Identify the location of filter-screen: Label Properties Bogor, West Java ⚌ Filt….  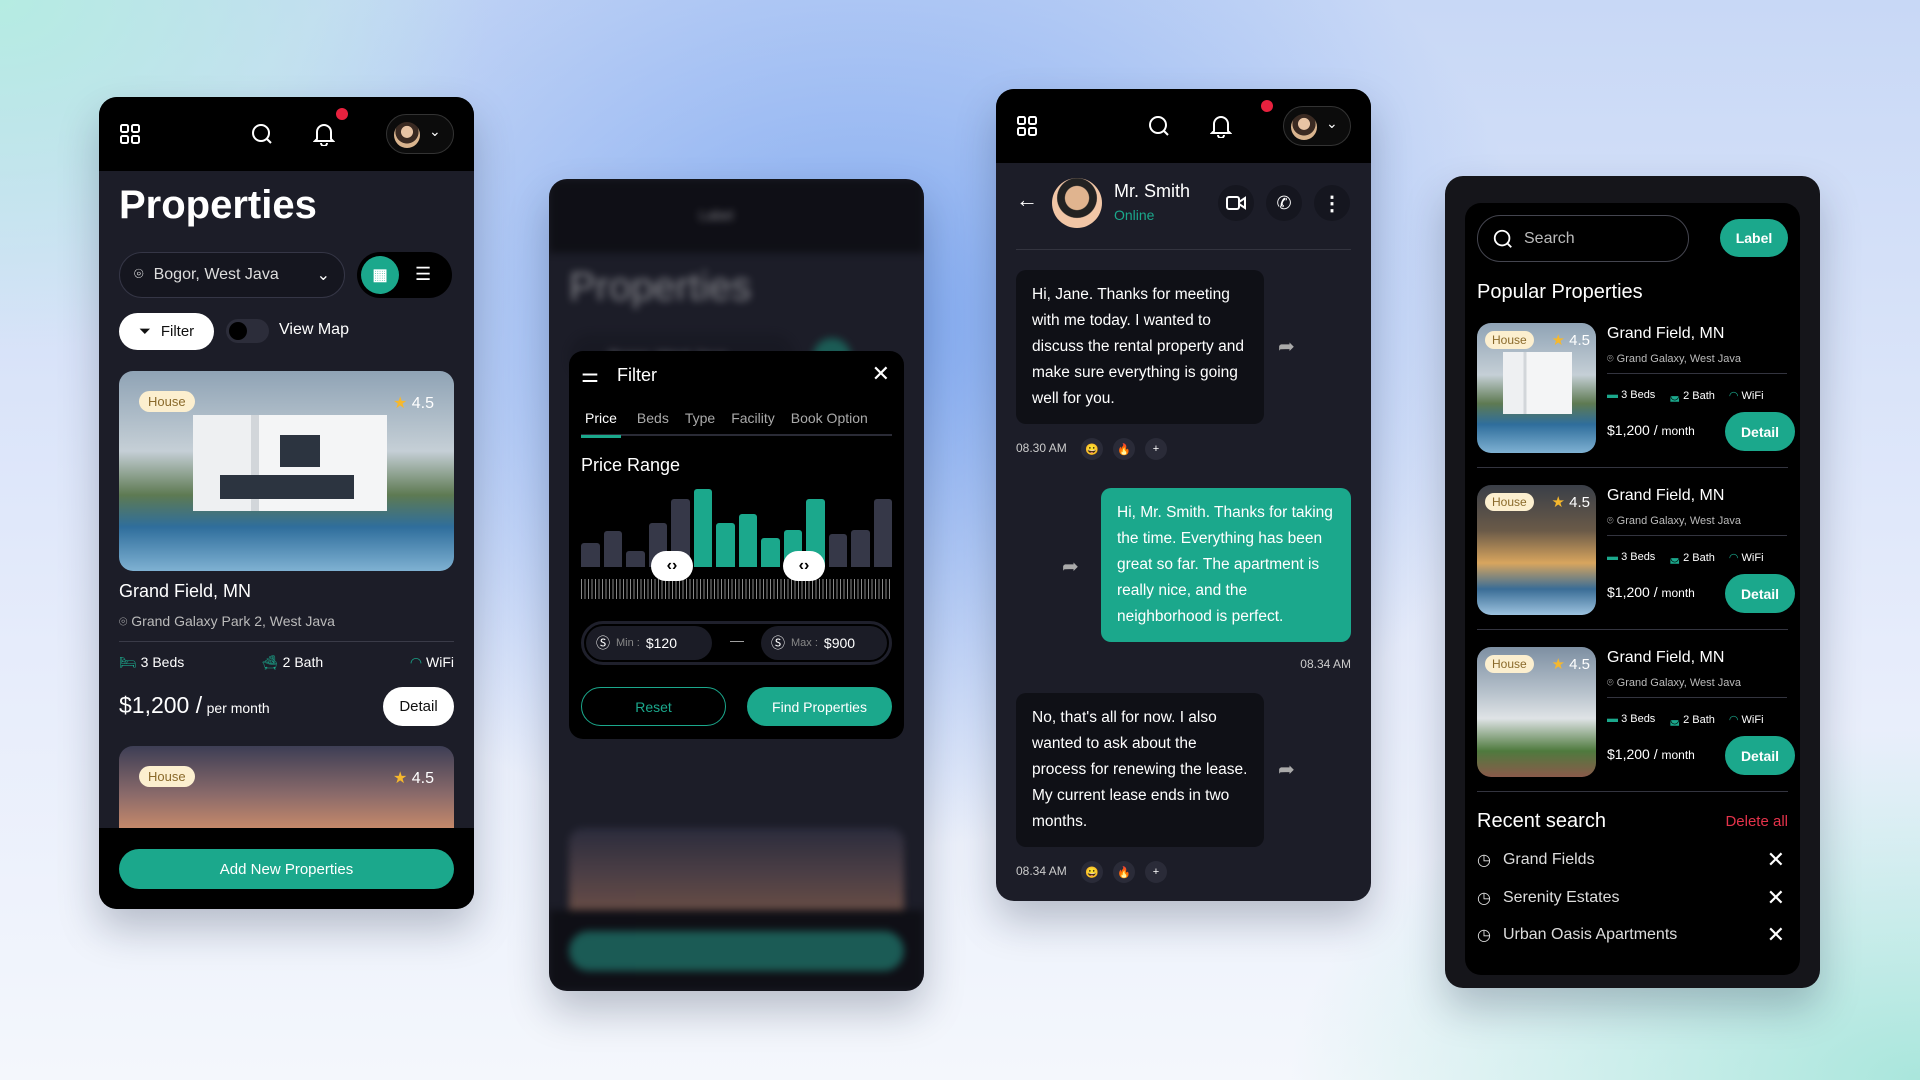
(736, 585).